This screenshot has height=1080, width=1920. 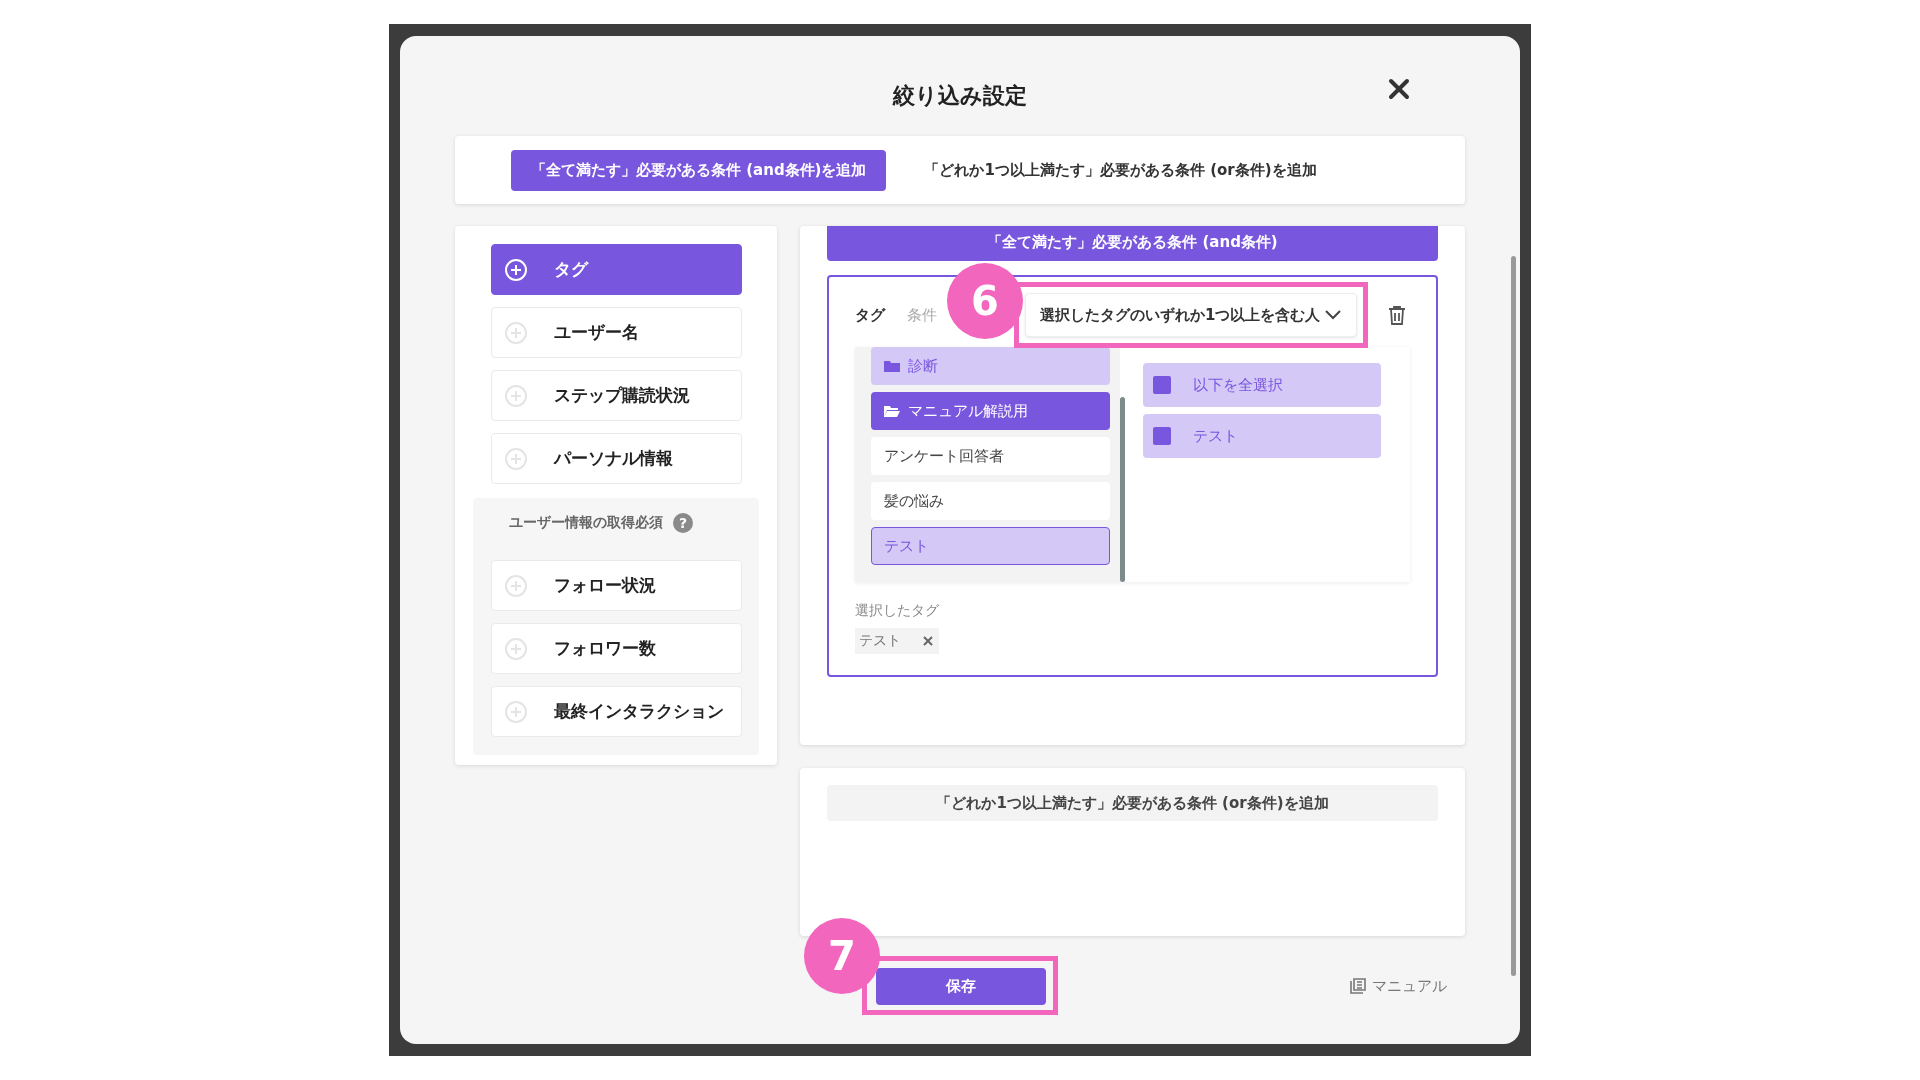 I want to click on book-icon, so click(x=1358, y=986).